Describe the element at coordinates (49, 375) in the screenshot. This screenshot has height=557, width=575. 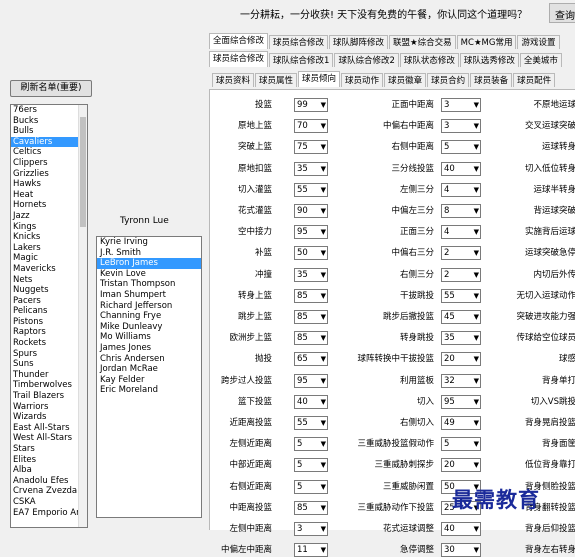
I see `team-list-item: Thunder` at that location.